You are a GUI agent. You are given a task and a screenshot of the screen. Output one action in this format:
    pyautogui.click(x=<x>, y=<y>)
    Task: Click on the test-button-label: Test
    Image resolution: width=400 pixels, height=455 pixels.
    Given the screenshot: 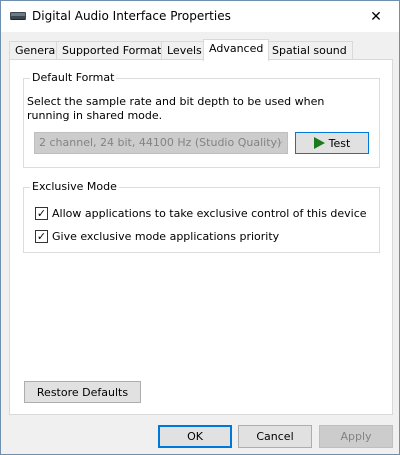 What is the action you would take?
    pyautogui.click(x=339, y=143)
    